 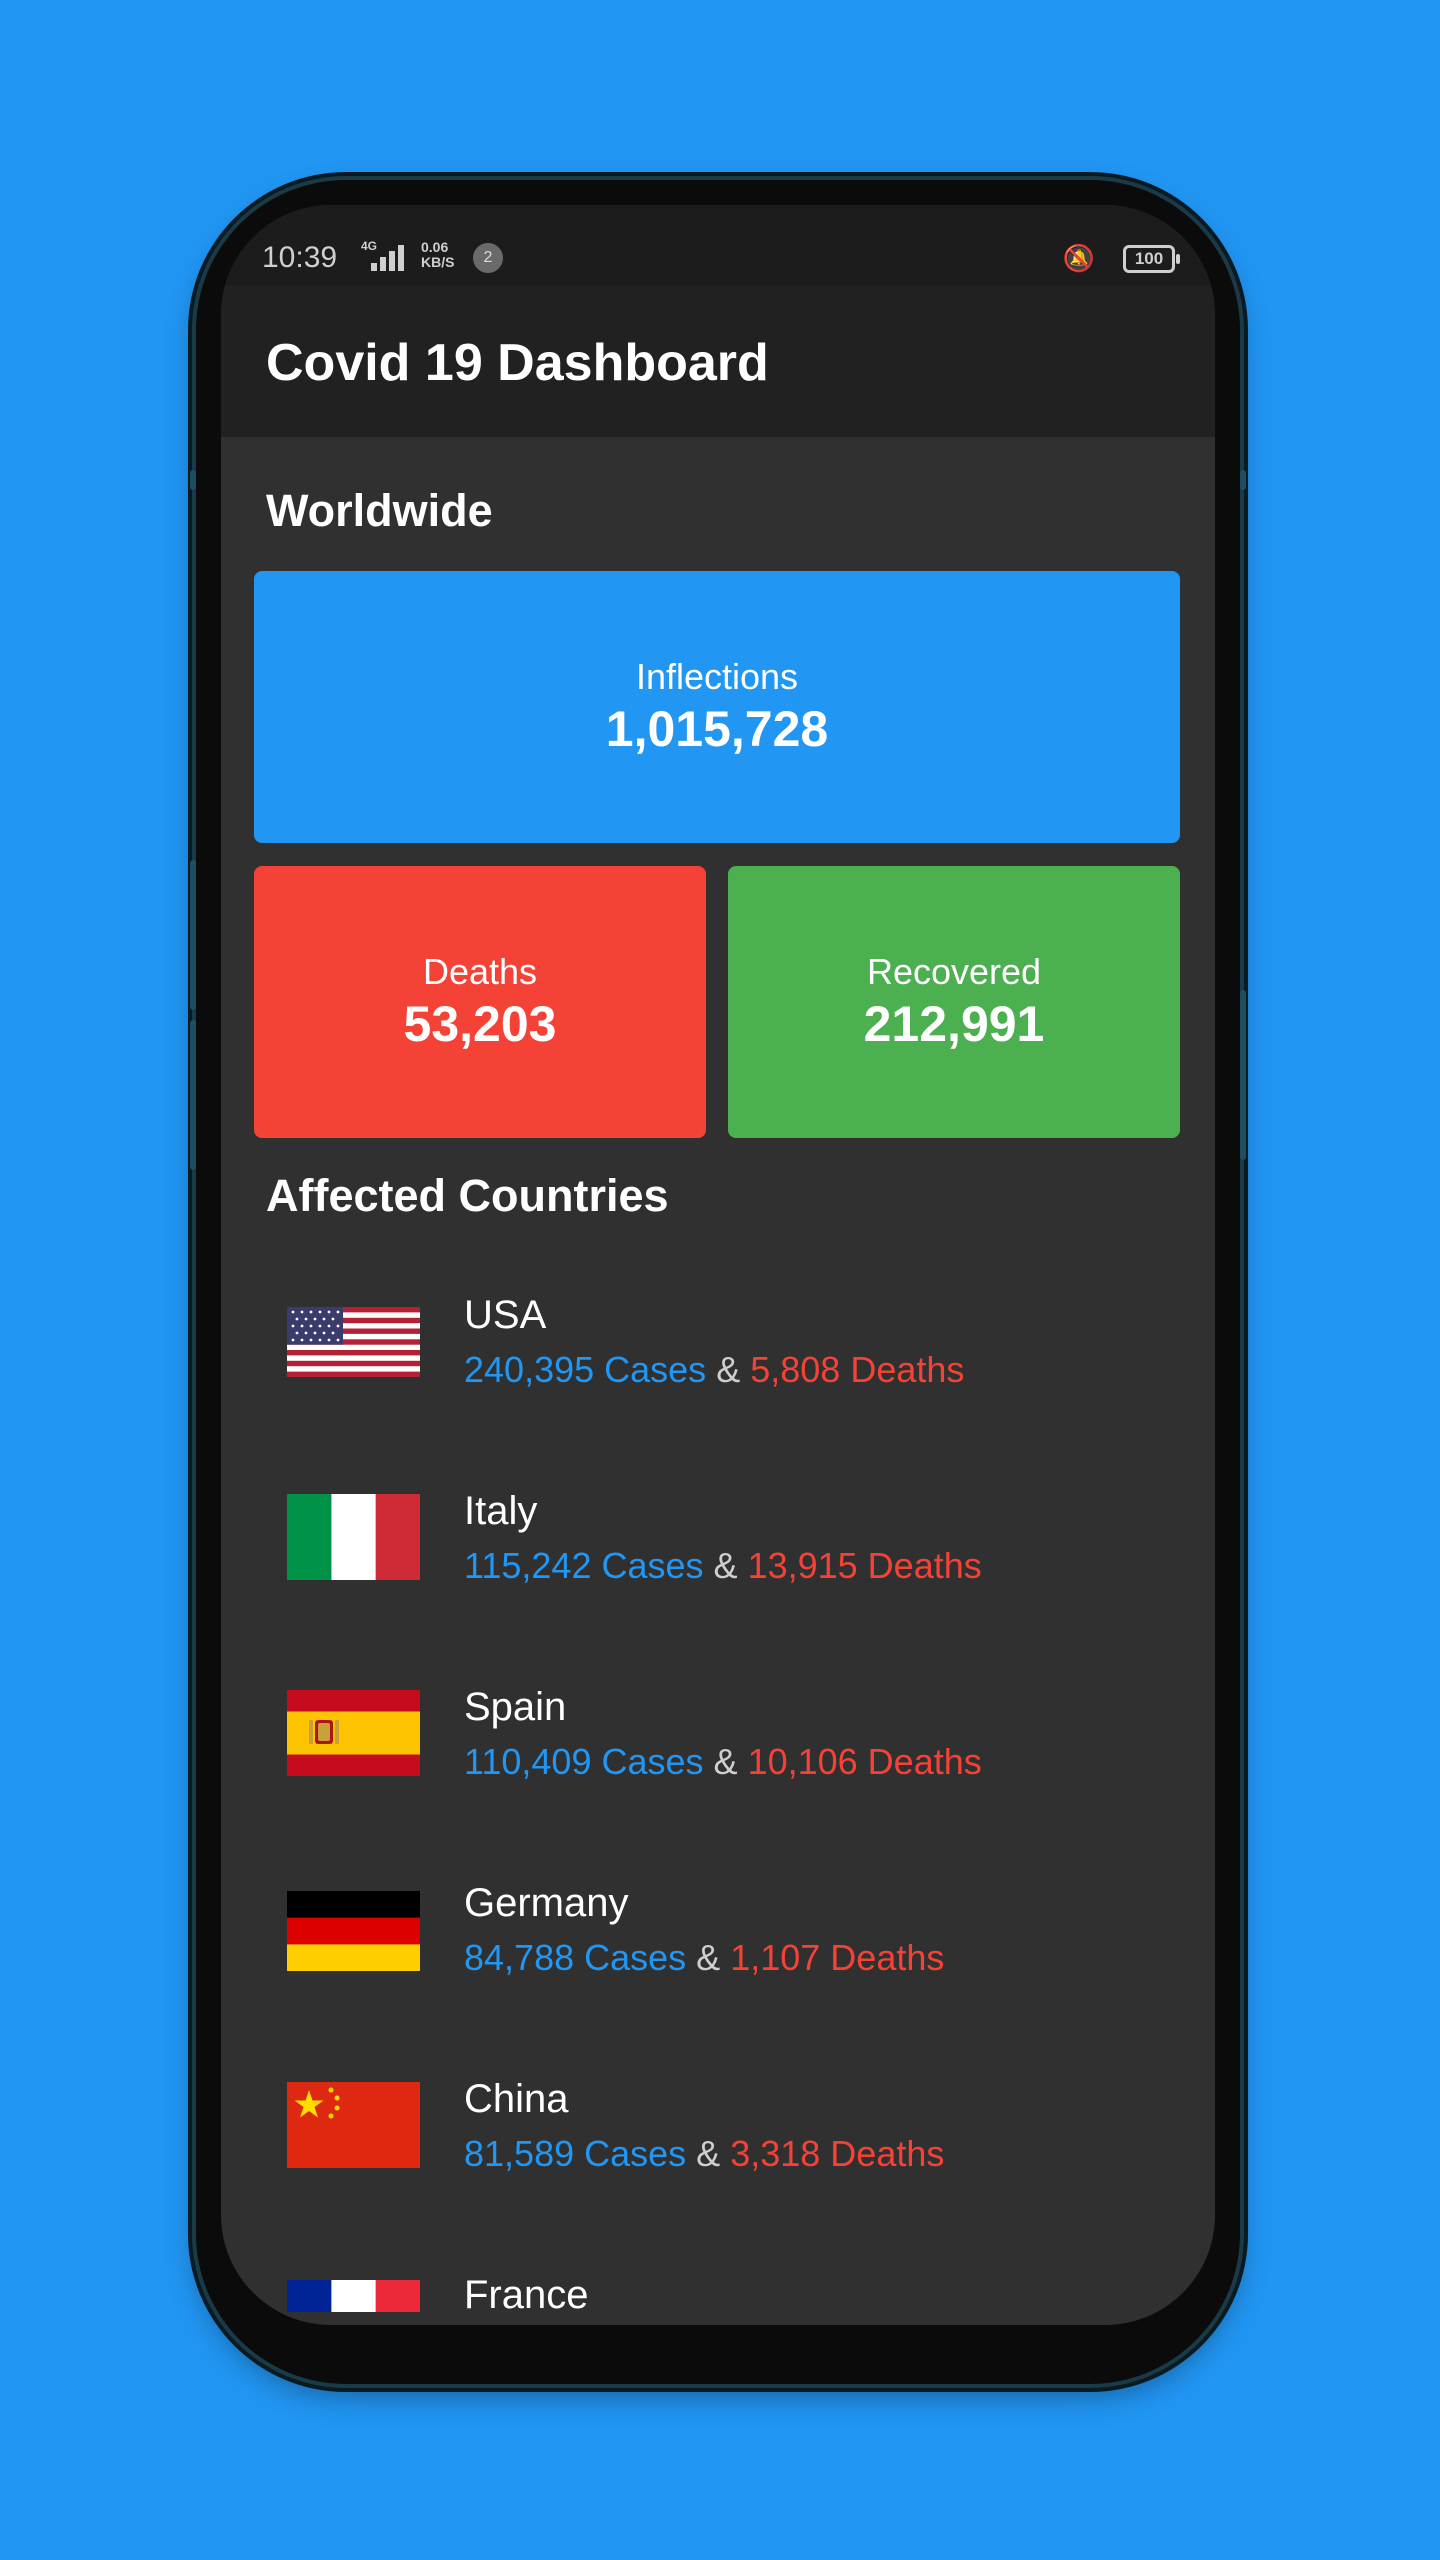 What do you see at coordinates (501, 1511) in the screenshot?
I see `country-name: Italy` at bounding box center [501, 1511].